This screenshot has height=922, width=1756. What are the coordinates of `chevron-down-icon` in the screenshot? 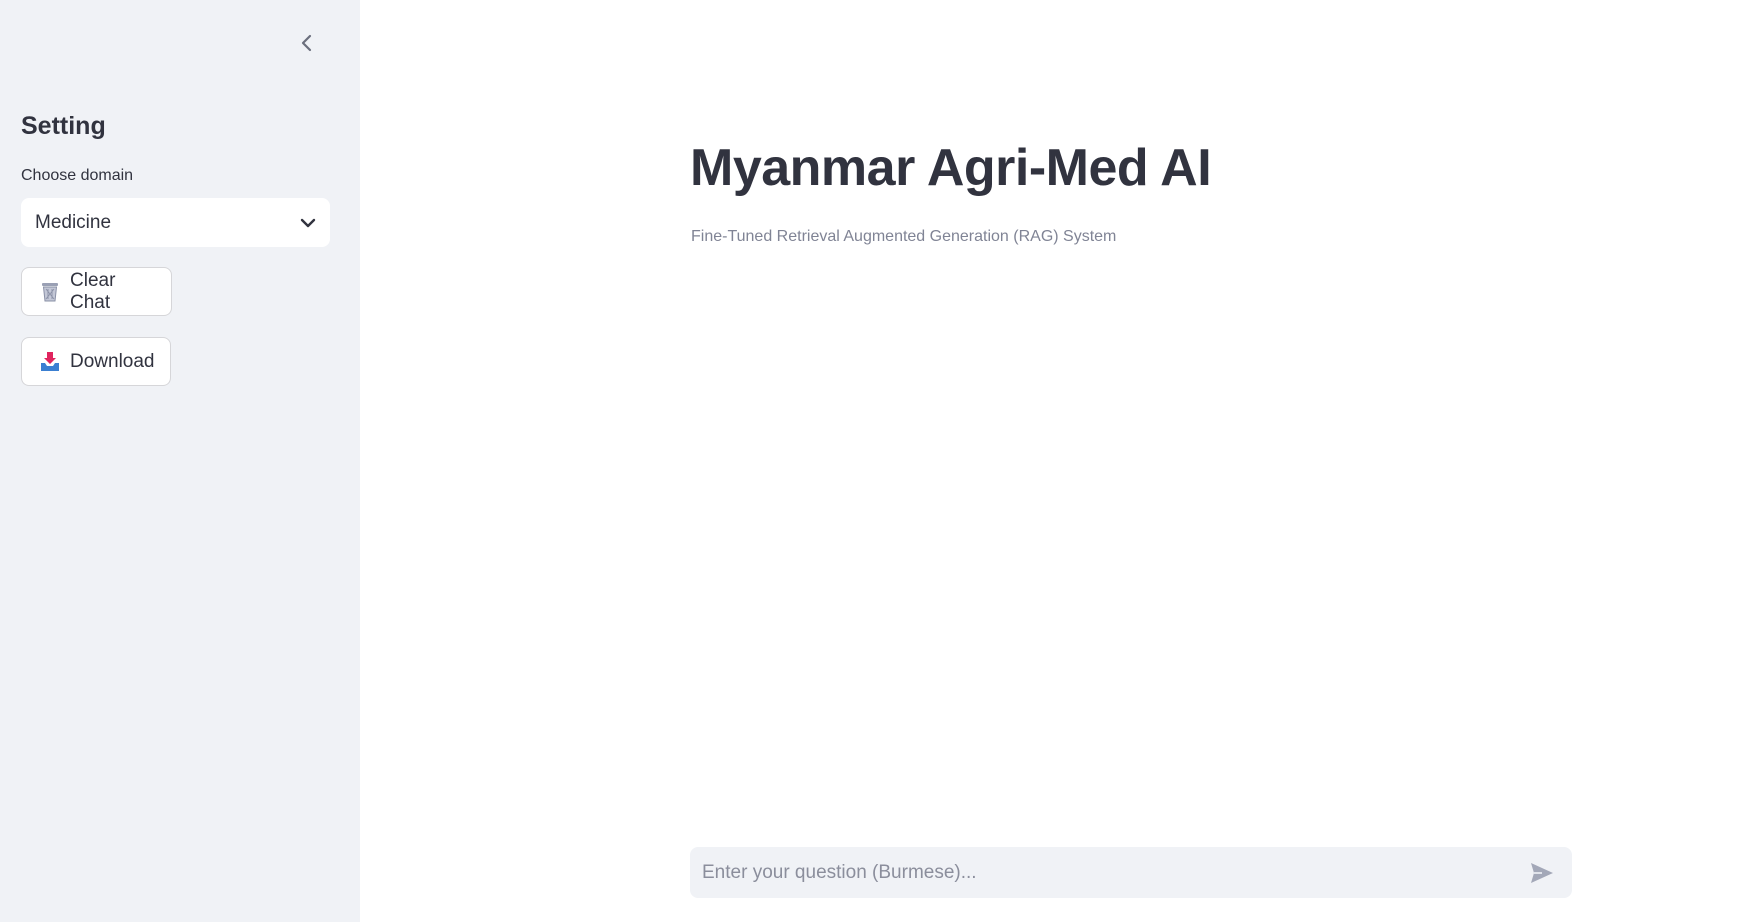 It's located at (308, 222).